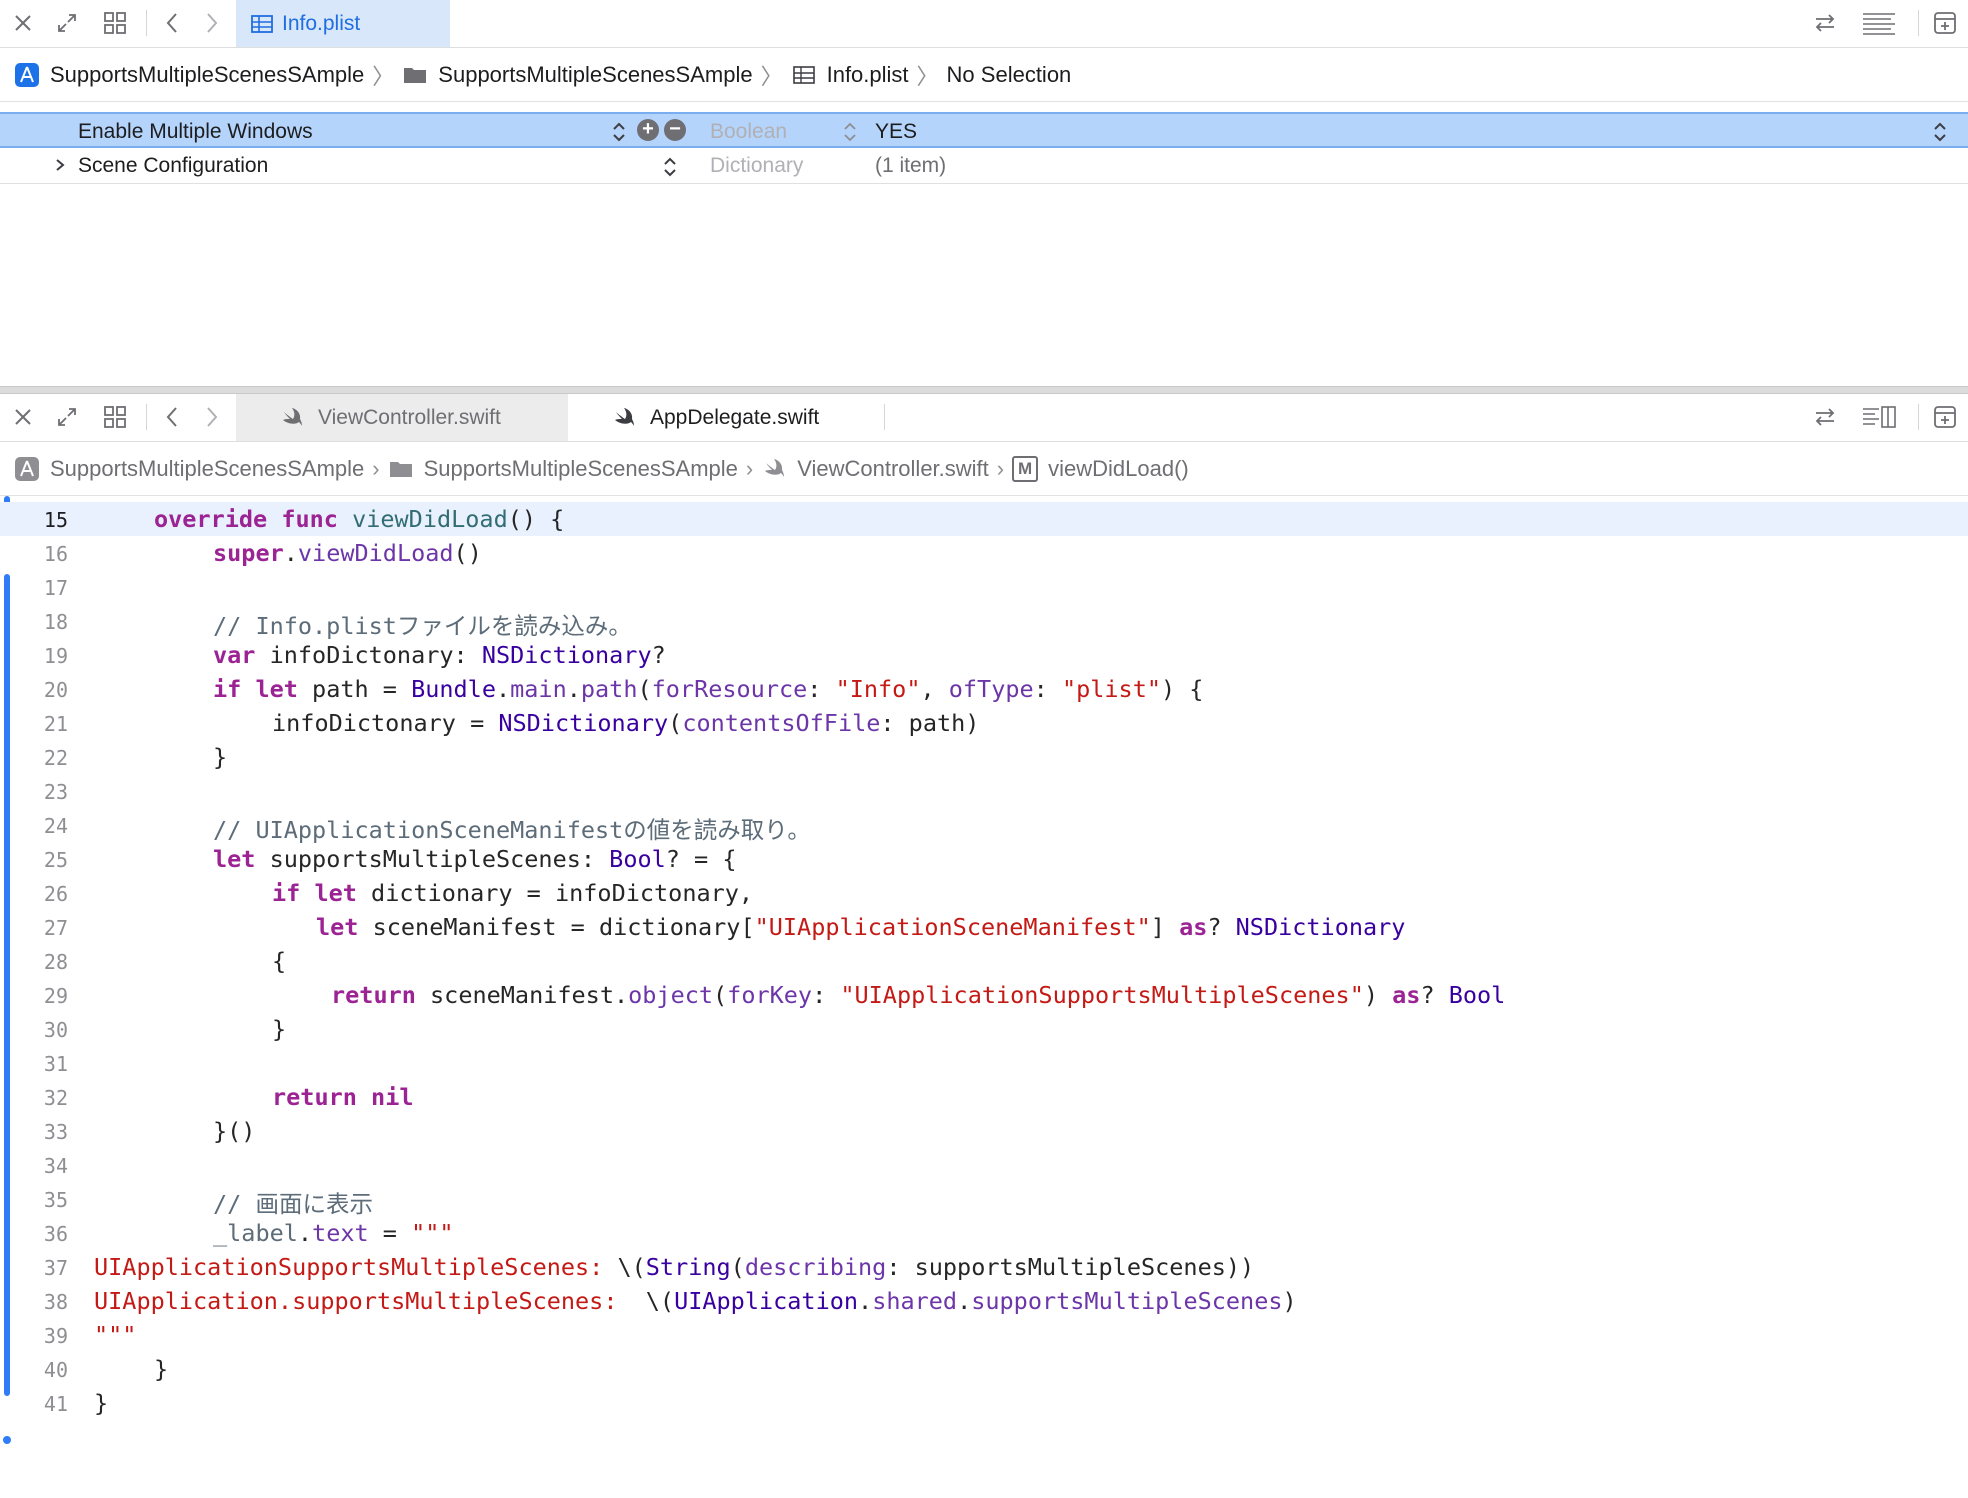 This screenshot has height=1498, width=1968. I want to click on tab-appdelegate-swift: AppDelegate.swift, so click(726, 417).